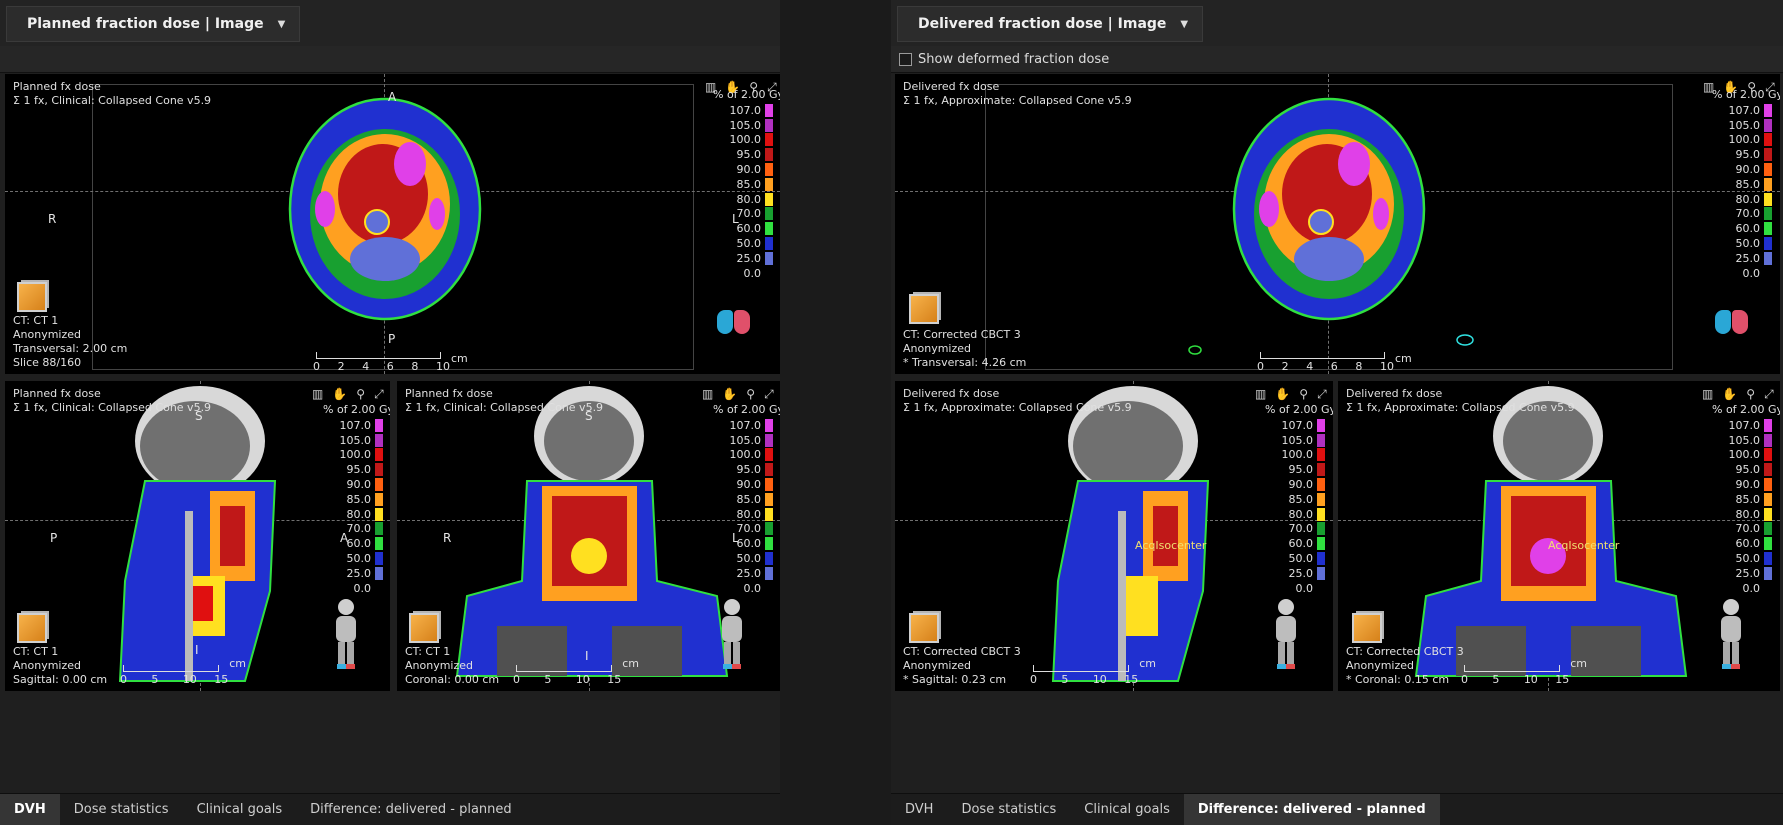 The width and height of the screenshot is (1783, 825). I want to click on delivered-transversal-dose-image, so click(1331, 226).